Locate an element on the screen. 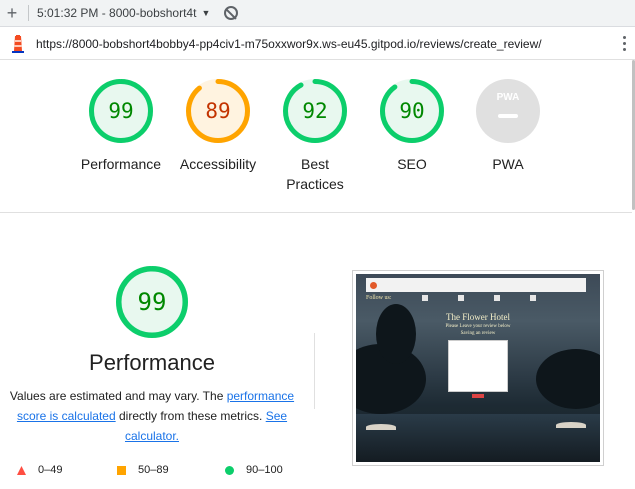 The height and width of the screenshot is (489, 635). site-review-form is located at coordinates (478, 366).